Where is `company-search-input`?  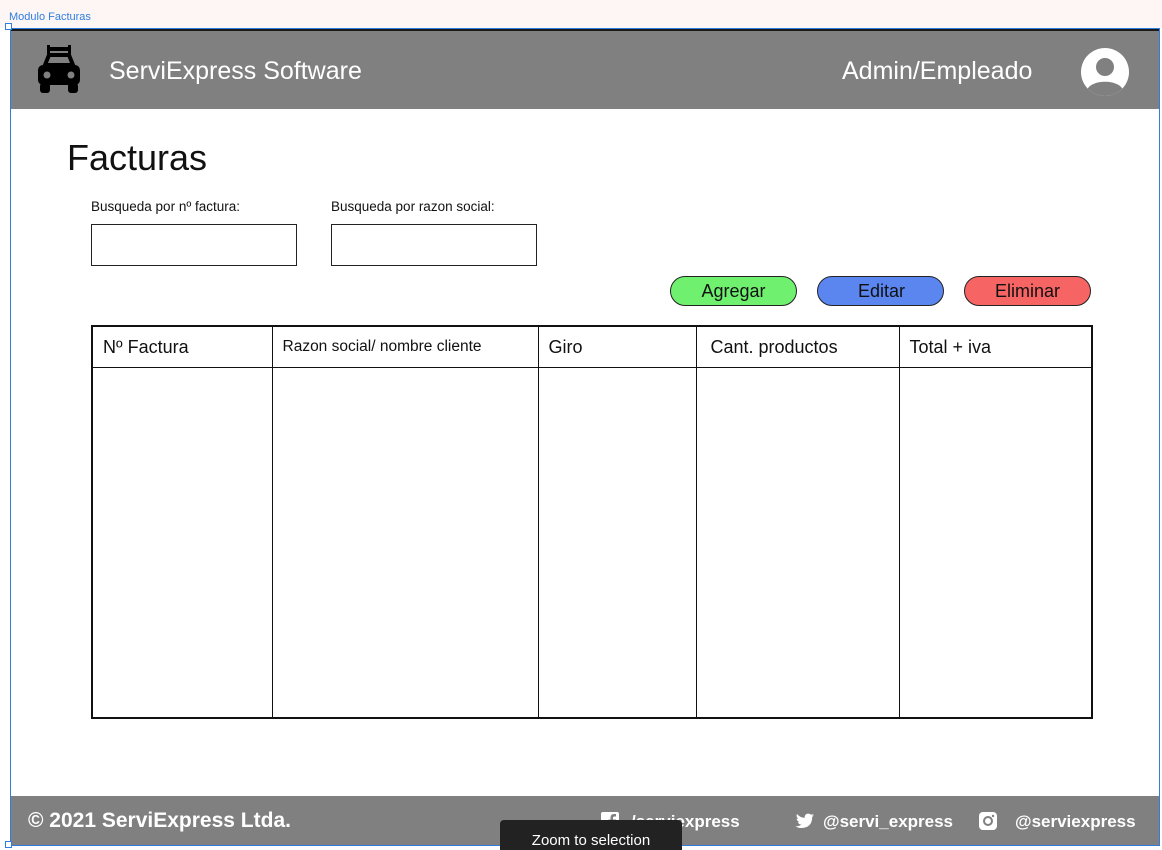
company-search-input is located at coordinates (434, 245).